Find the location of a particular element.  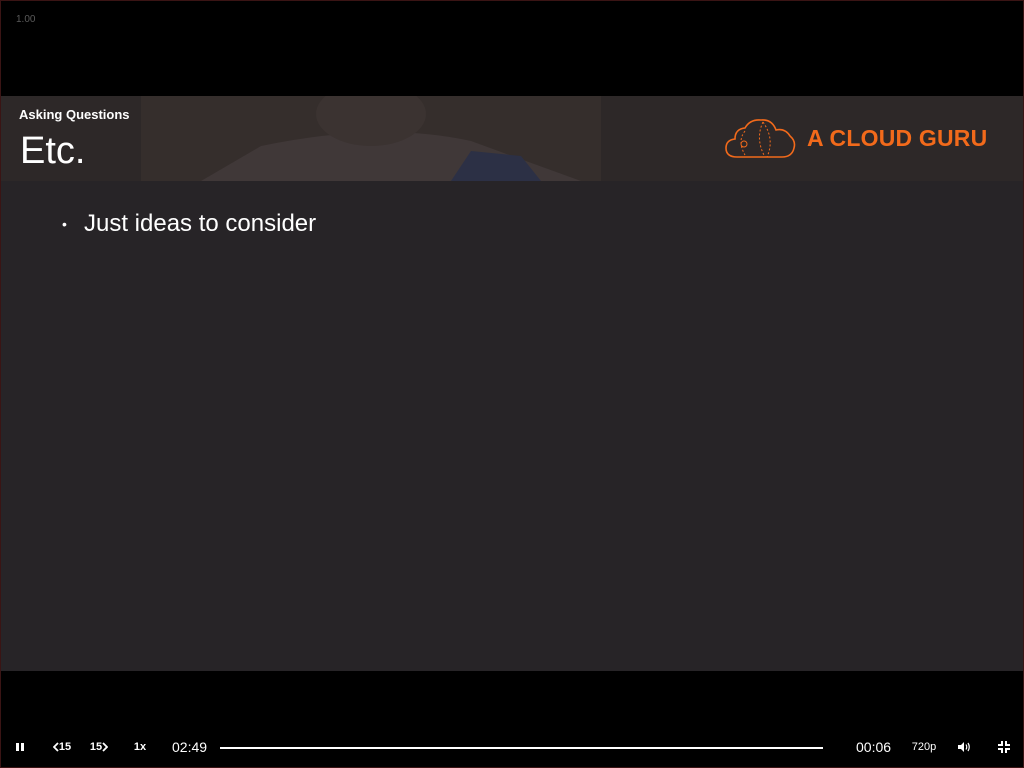

volume-icon is located at coordinates (964, 747).